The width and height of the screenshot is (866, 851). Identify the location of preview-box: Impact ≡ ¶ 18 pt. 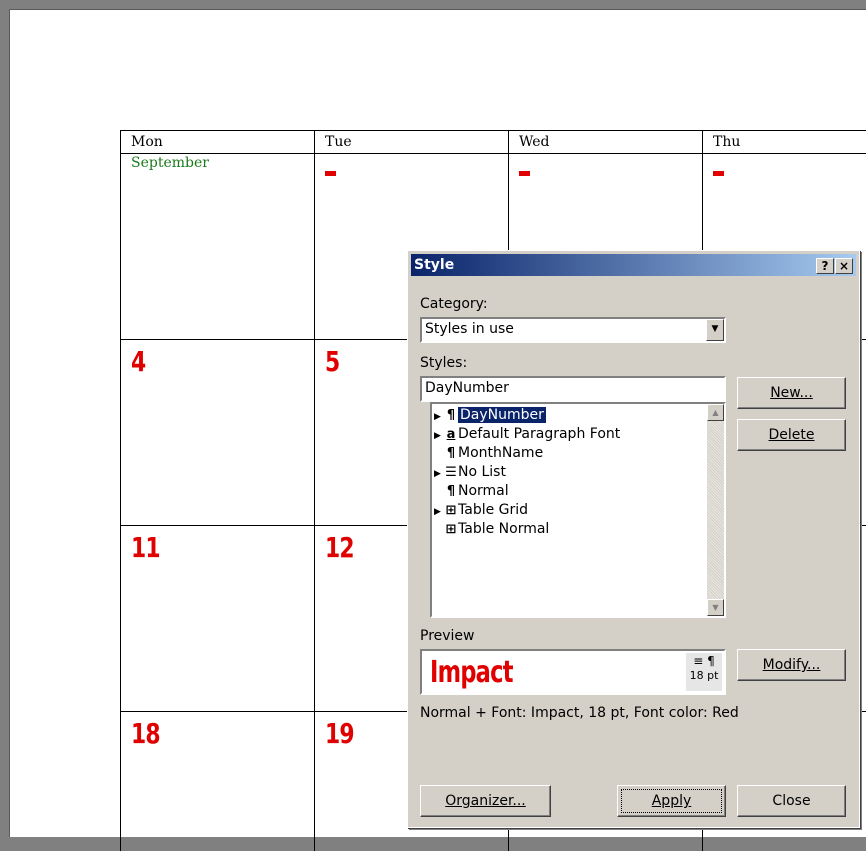
(573, 672).